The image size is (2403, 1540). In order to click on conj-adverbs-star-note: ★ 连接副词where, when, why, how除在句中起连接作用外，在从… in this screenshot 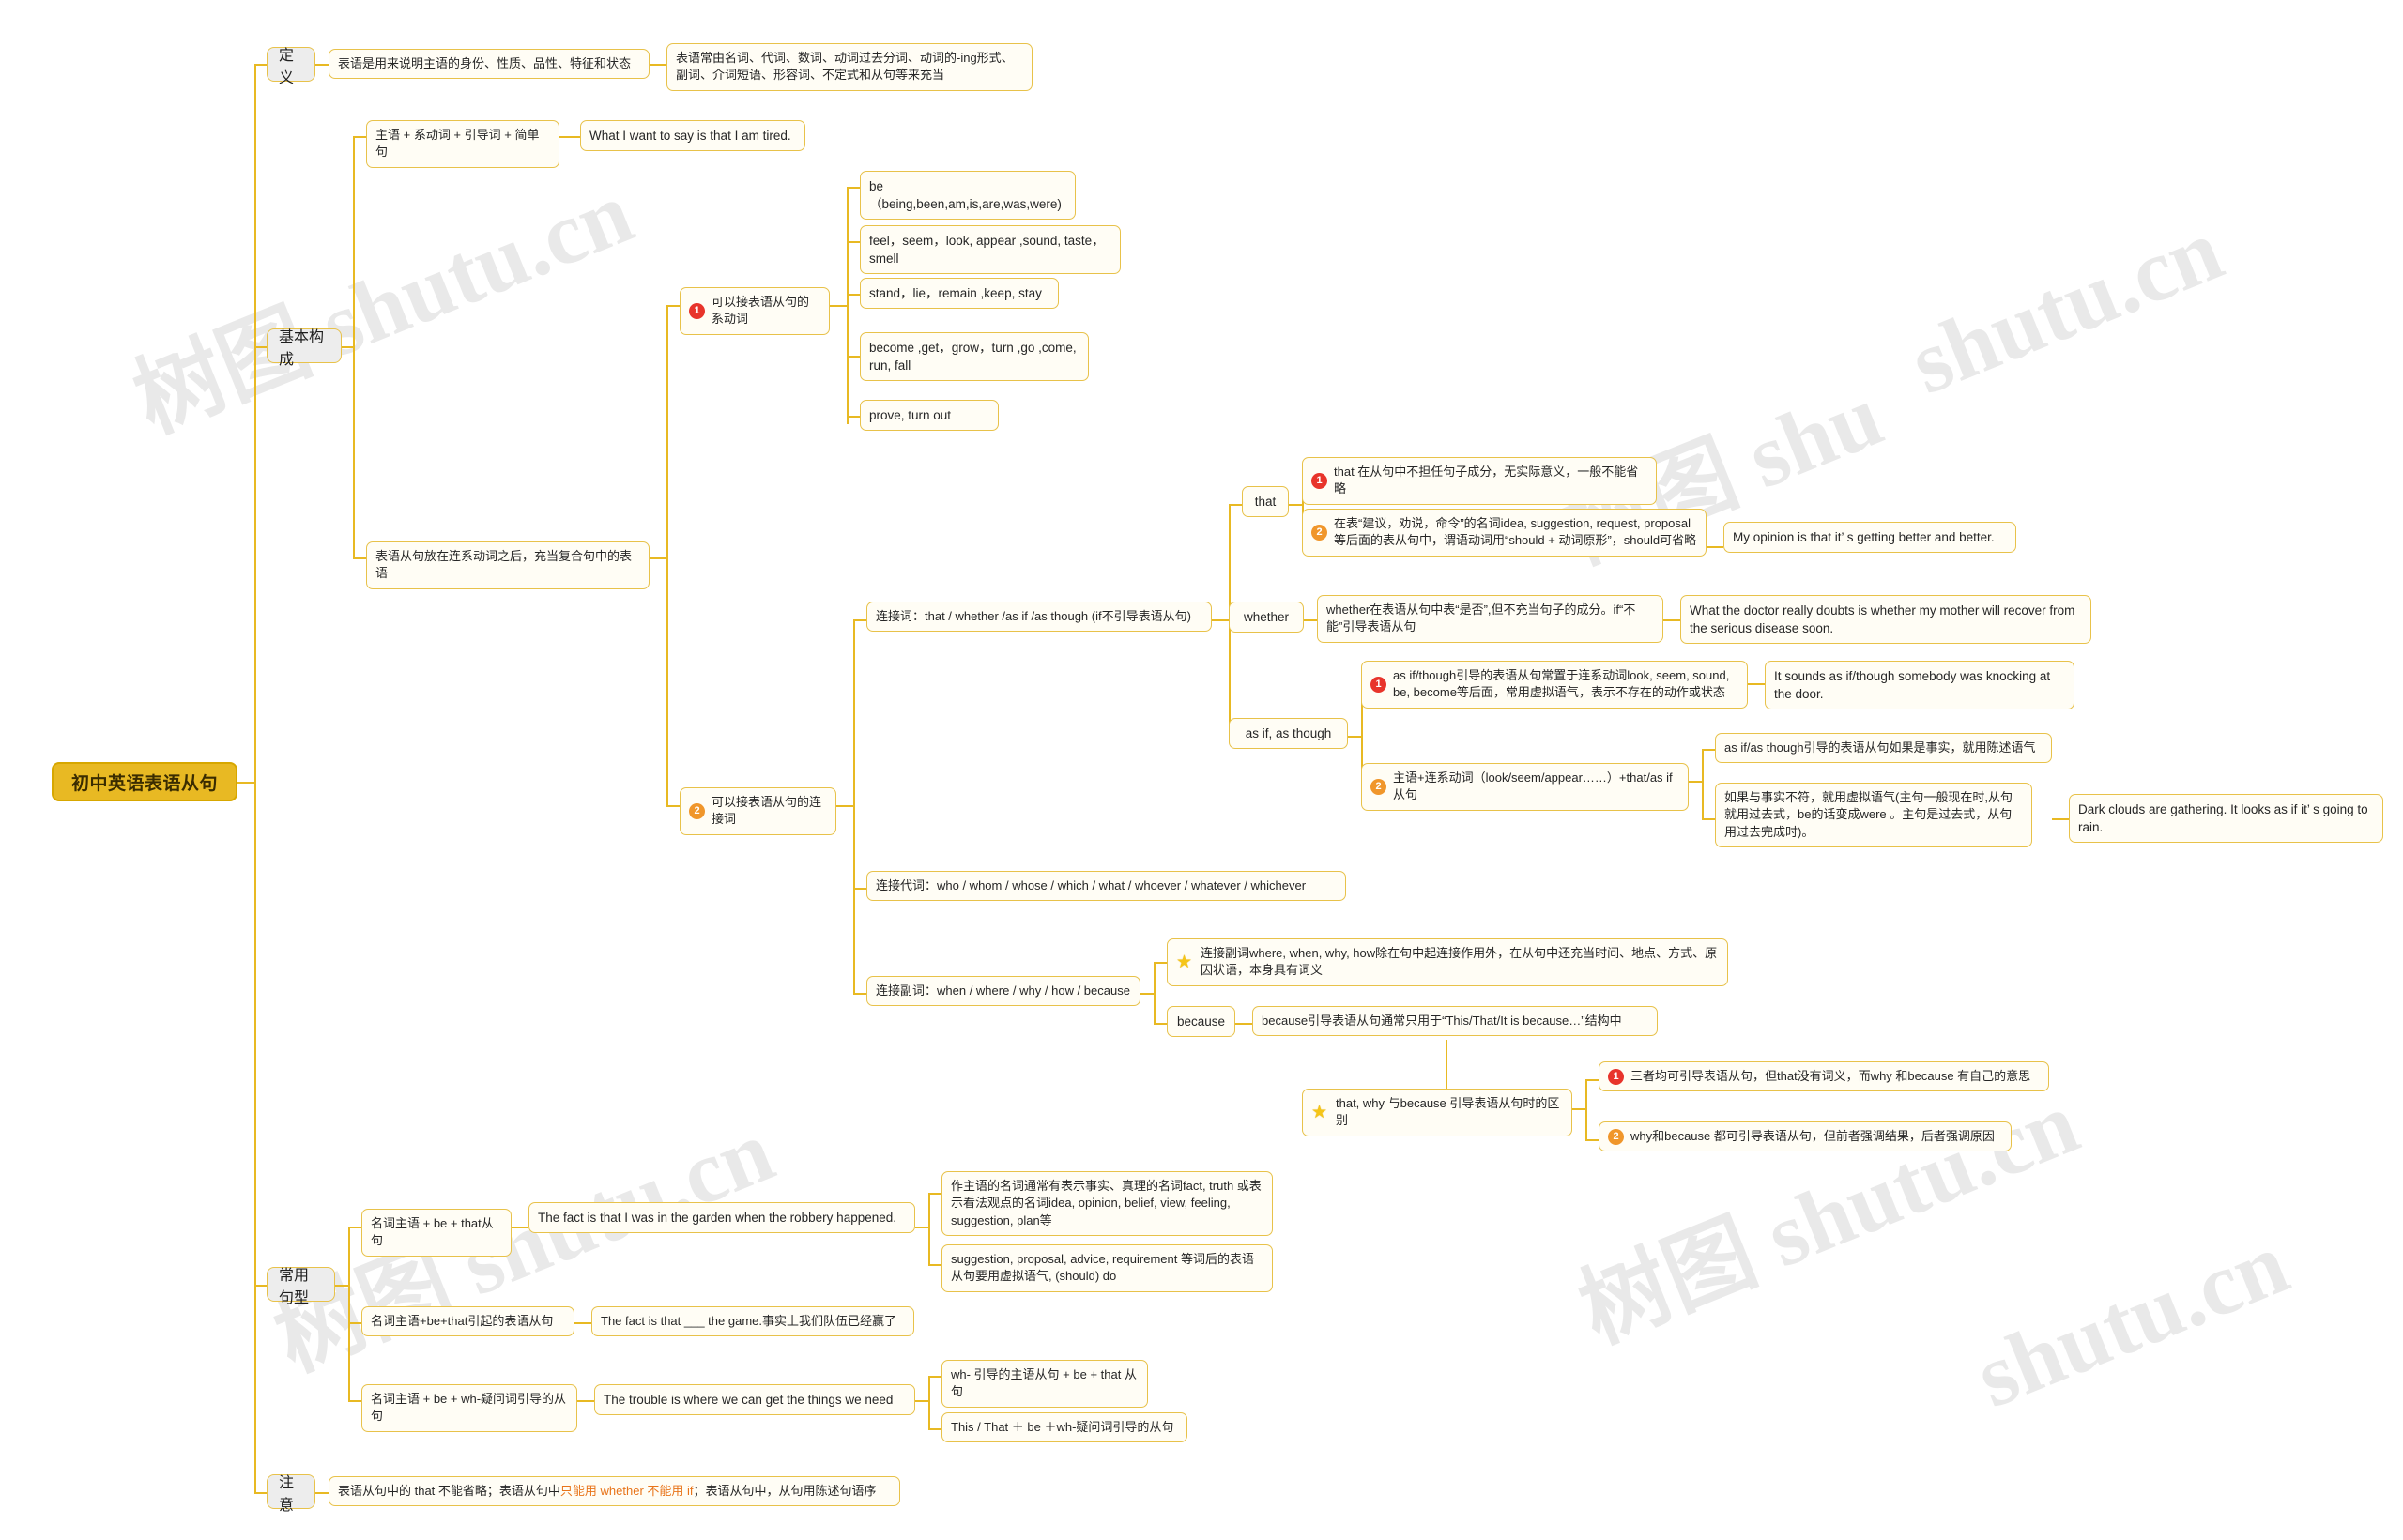, I will do `click(1448, 962)`.